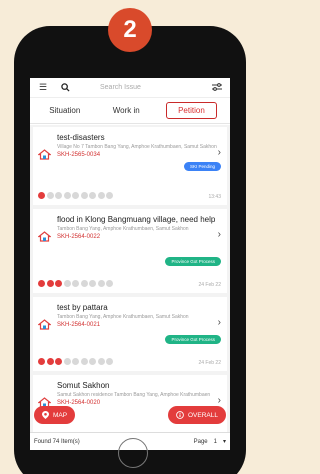  Describe the element at coordinates (200, 441) in the screenshot. I see `page-label: Page` at that location.